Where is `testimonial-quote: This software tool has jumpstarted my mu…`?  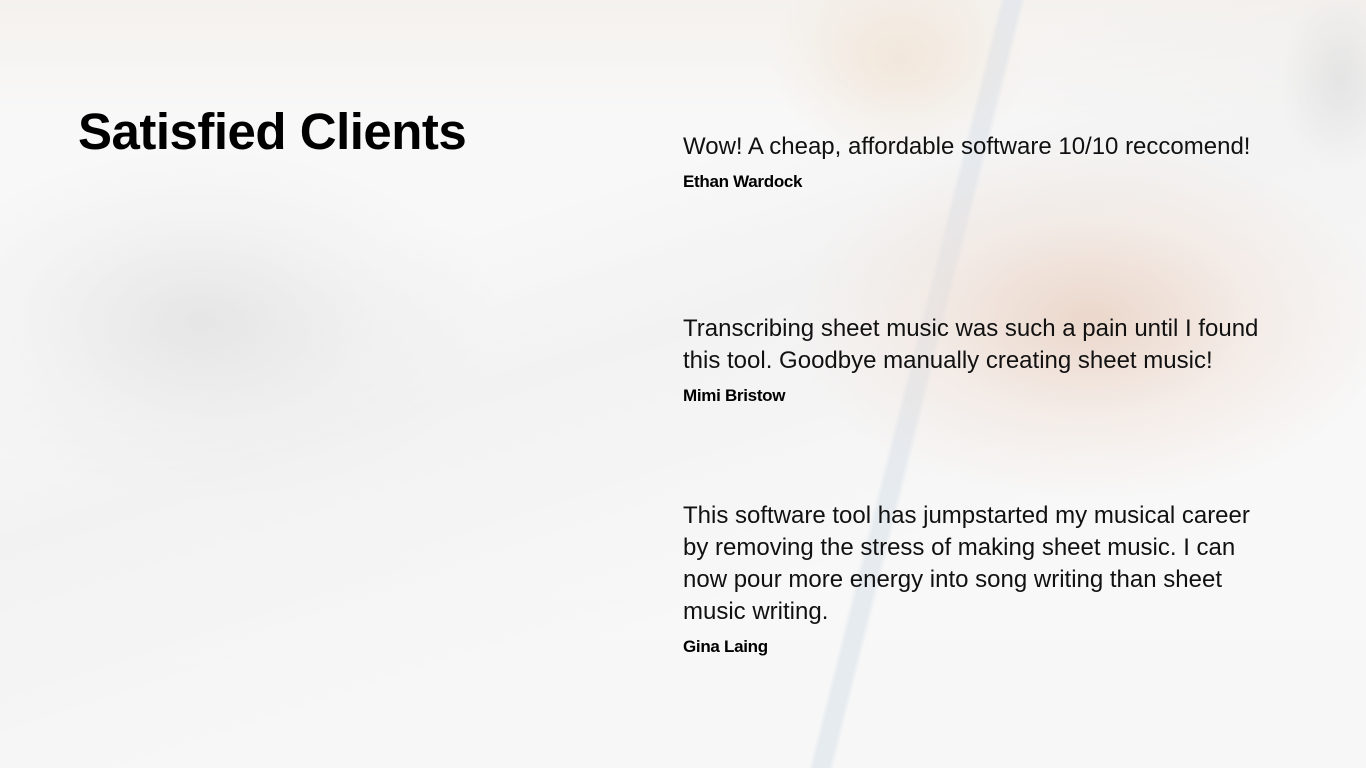 testimonial-quote: This software tool has jumpstarted my mu… is located at coordinates (966, 563).